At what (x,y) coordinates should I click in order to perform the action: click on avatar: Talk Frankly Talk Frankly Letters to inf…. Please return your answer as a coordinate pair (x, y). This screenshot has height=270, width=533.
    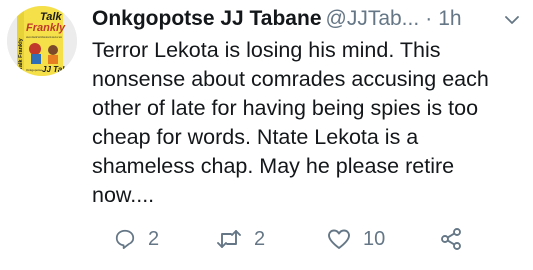
    Looking at the image, I should click on (42, 41).